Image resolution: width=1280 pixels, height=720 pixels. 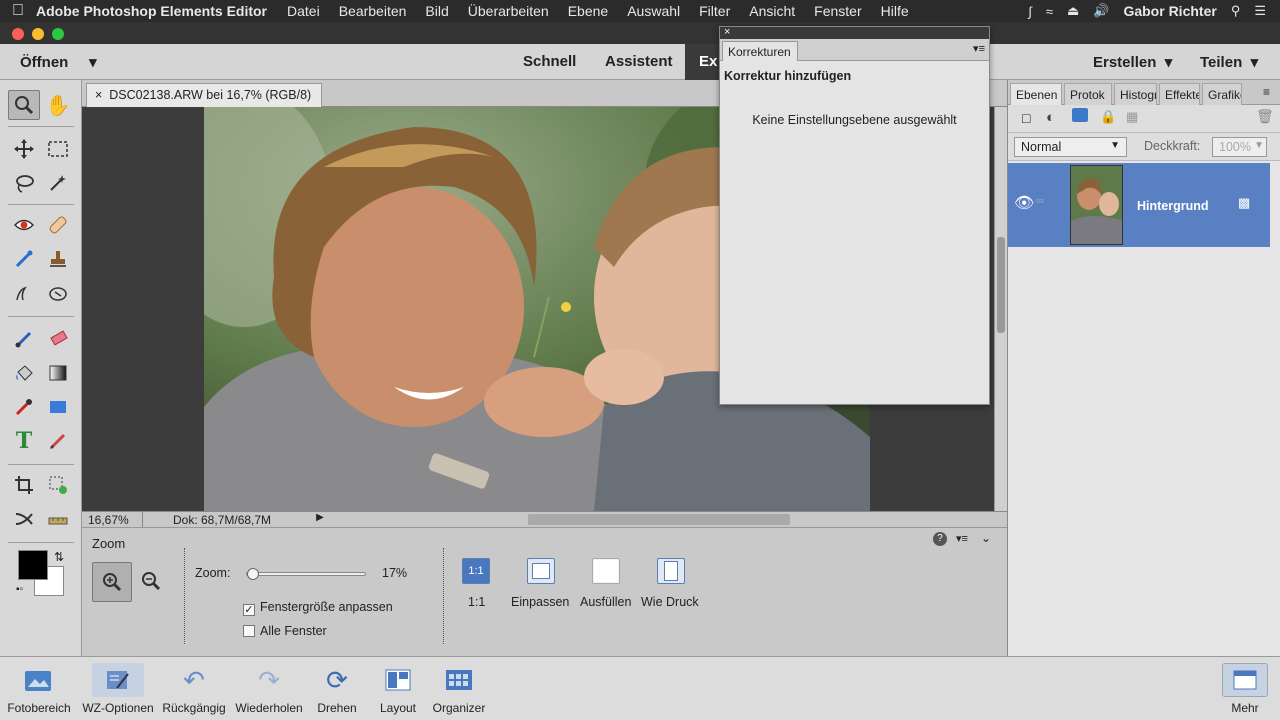 I want to click on open-button: Öffnen ▾, so click(x=58, y=62).